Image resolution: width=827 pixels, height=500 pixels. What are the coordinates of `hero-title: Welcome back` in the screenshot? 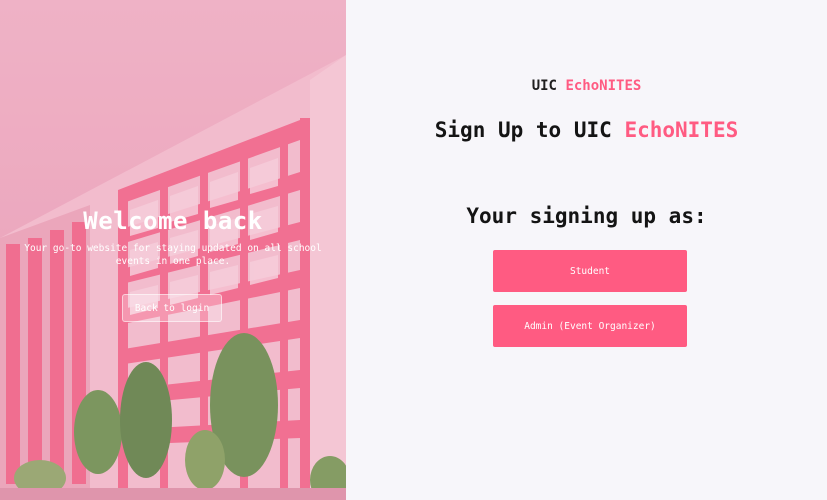 It's located at (173, 221).